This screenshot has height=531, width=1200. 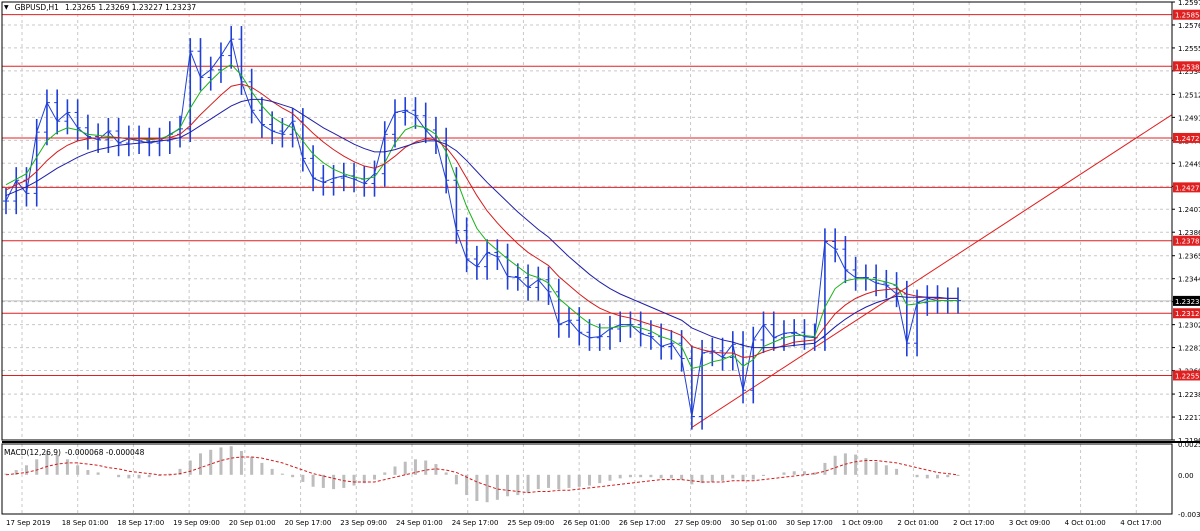 I want to click on time-tick-label: 25 Sep 09:00, so click(x=530, y=523).